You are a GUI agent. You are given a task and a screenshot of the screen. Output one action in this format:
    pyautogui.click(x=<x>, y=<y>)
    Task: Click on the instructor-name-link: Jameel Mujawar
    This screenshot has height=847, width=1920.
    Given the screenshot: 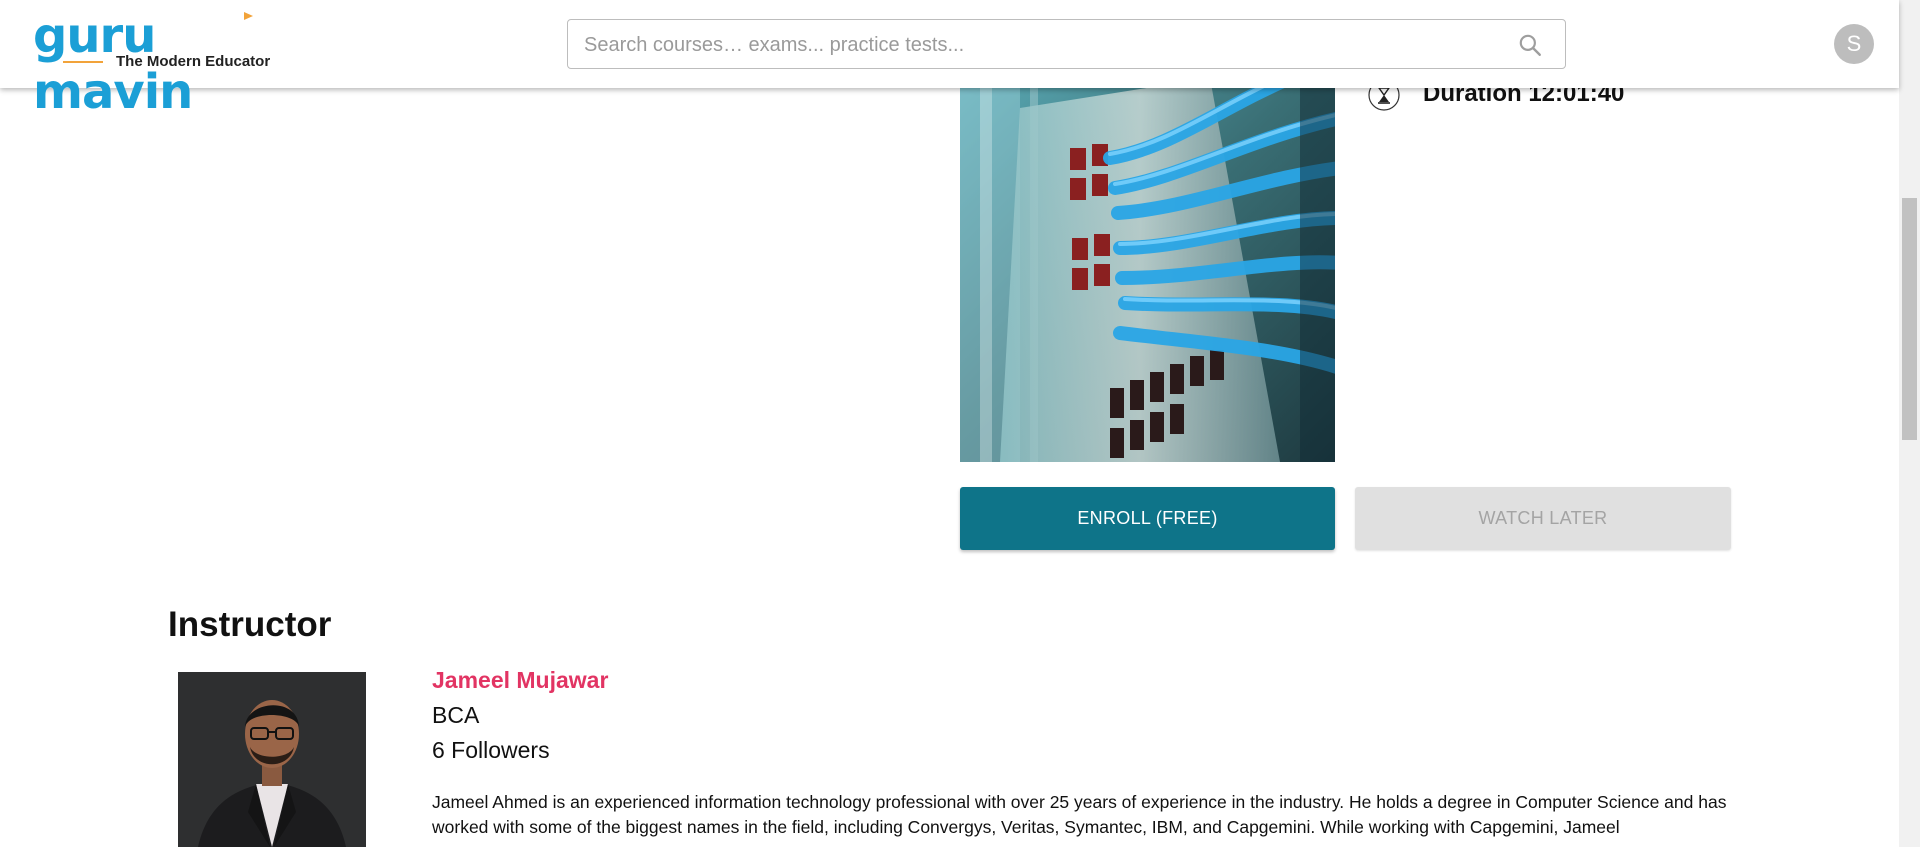 What is the action you would take?
    pyautogui.click(x=520, y=680)
    